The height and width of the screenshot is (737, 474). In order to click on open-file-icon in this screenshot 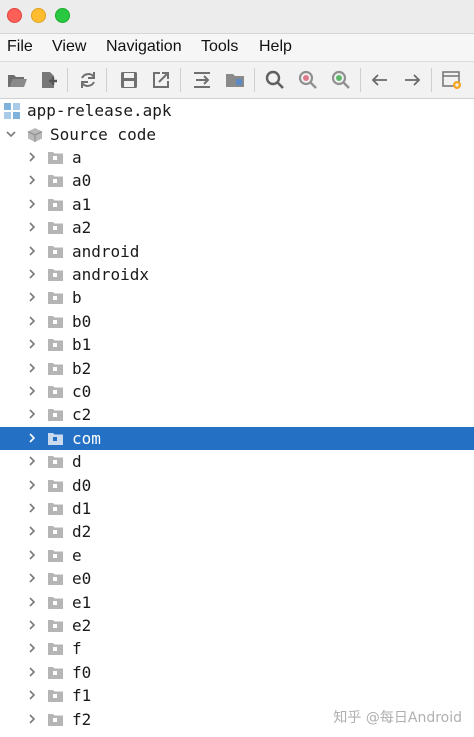, I will do `click(17, 80)`.